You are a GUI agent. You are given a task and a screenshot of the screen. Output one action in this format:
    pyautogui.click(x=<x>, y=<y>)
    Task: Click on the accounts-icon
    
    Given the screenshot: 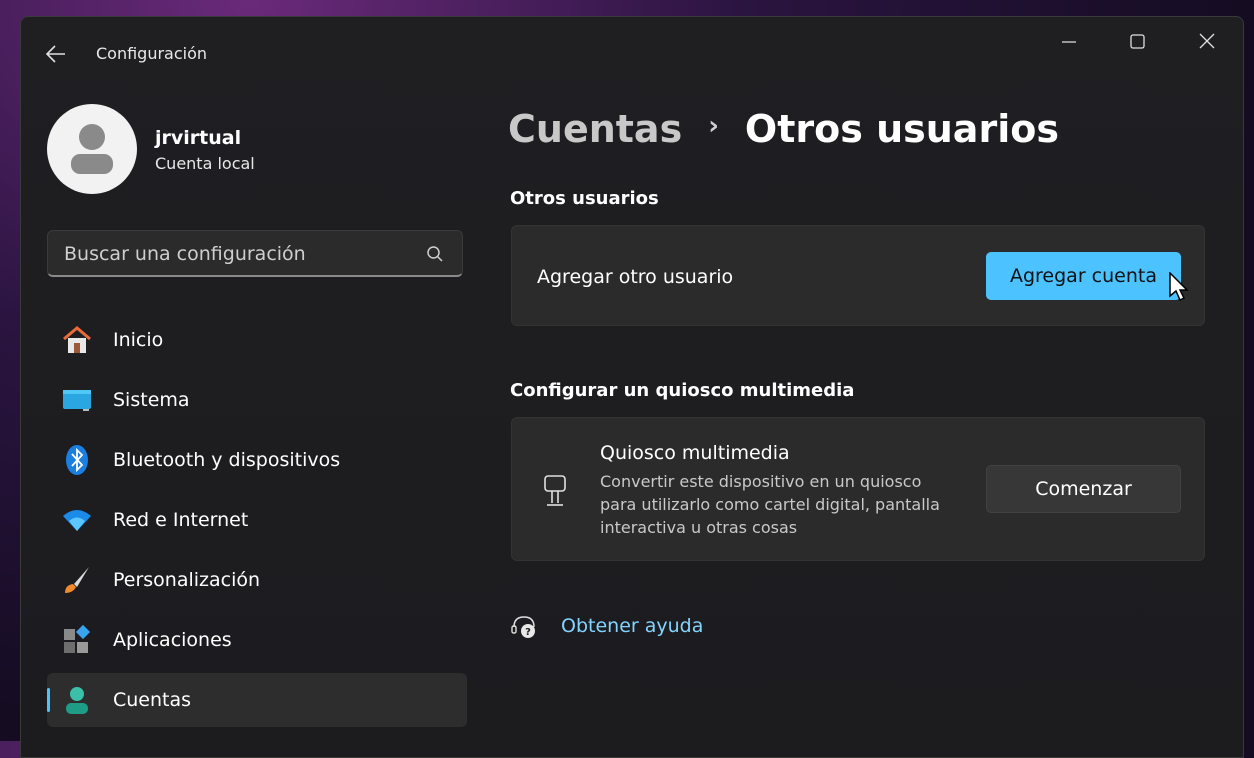 What is the action you would take?
    pyautogui.click(x=77, y=700)
    